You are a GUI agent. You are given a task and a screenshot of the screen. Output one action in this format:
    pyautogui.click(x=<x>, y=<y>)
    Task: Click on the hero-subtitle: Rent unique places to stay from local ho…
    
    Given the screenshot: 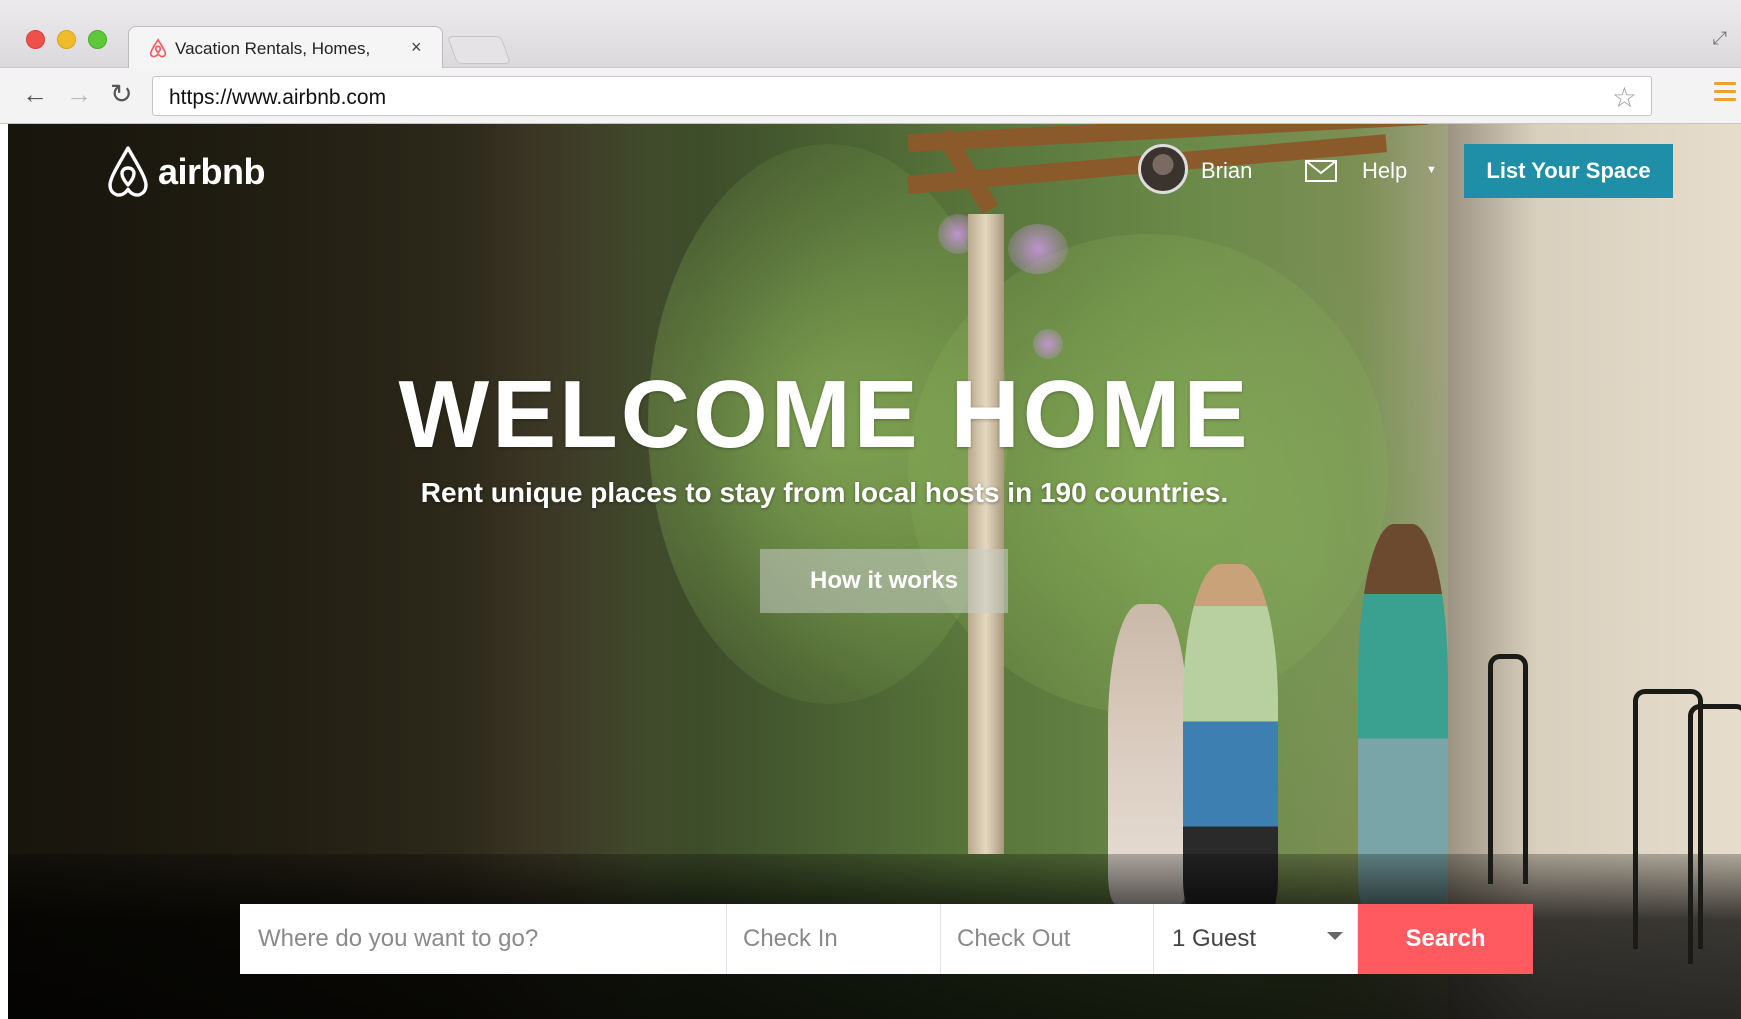 What is the action you would take?
    pyautogui.click(x=824, y=492)
    